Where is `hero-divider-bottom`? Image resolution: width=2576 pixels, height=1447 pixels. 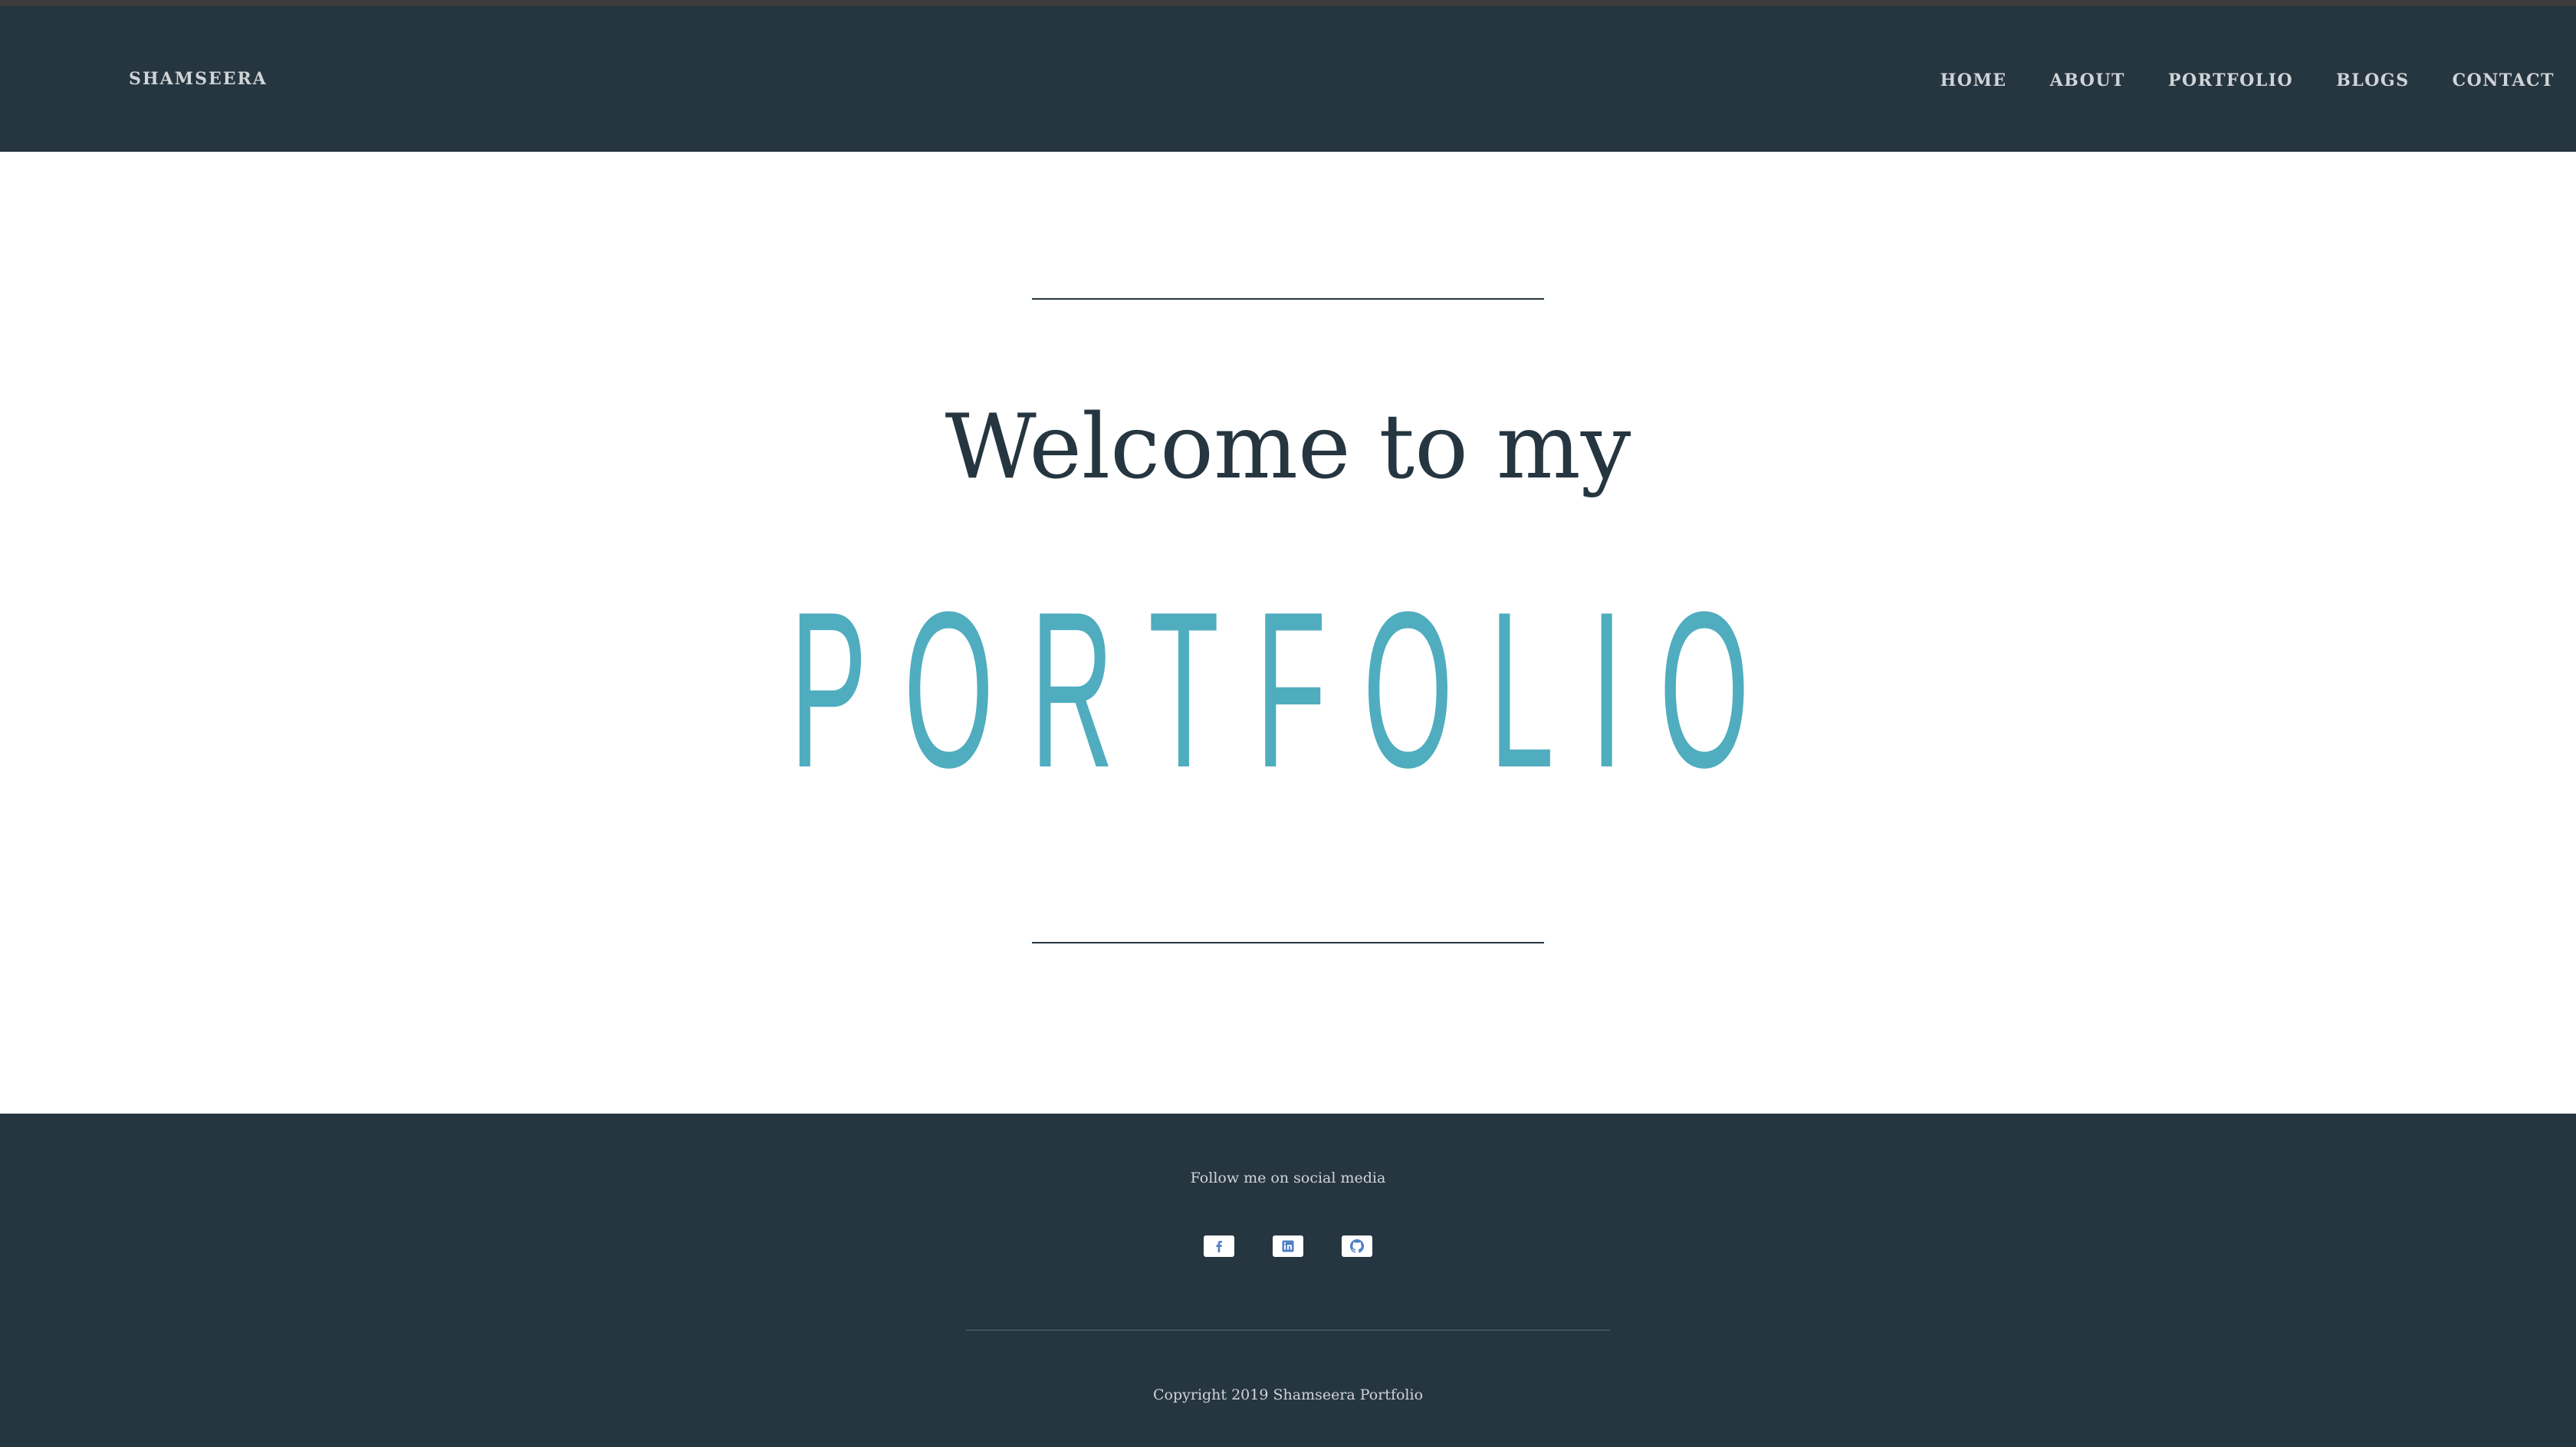 hero-divider-bottom is located at coordinates (1288, 943).